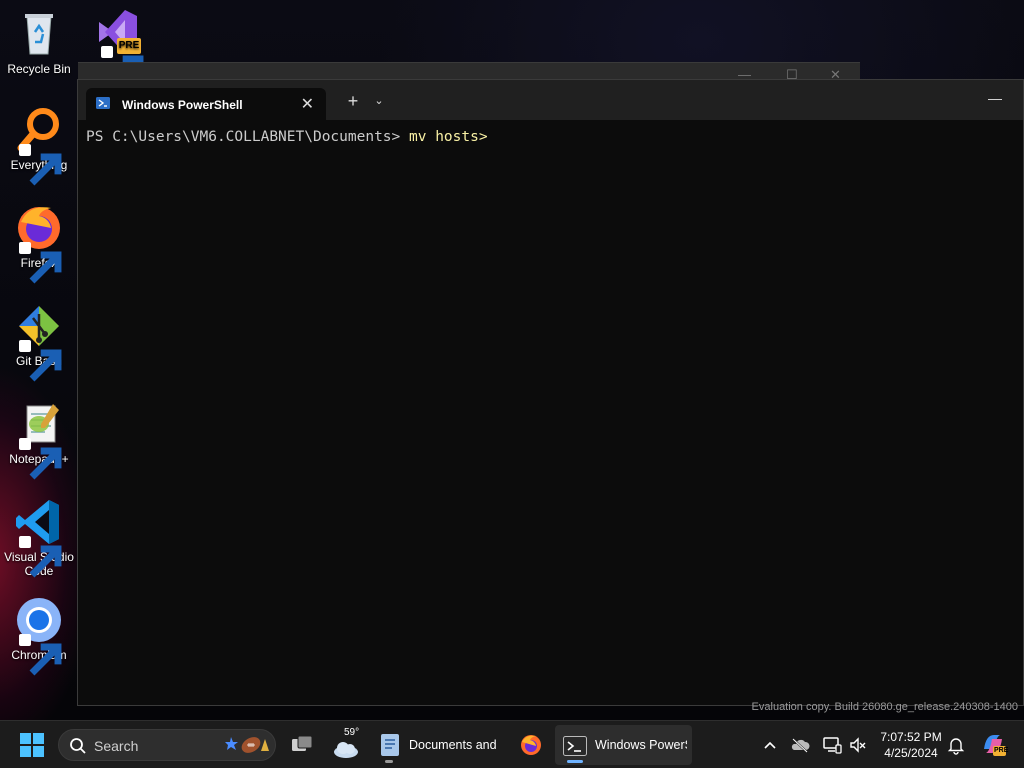 Image resolution: width=1024 pixels, height=768 pixels. What do you see at coordinates (352, 732) in the screenshot?
I see `weather-temperature: 59°` at bounding box center [352, 732].